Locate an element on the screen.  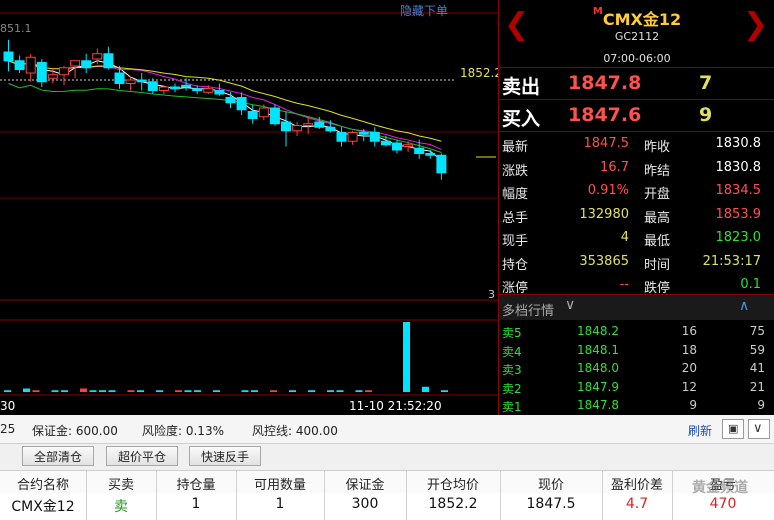
table-cell: 卖 is located at coordinates (121, 507).